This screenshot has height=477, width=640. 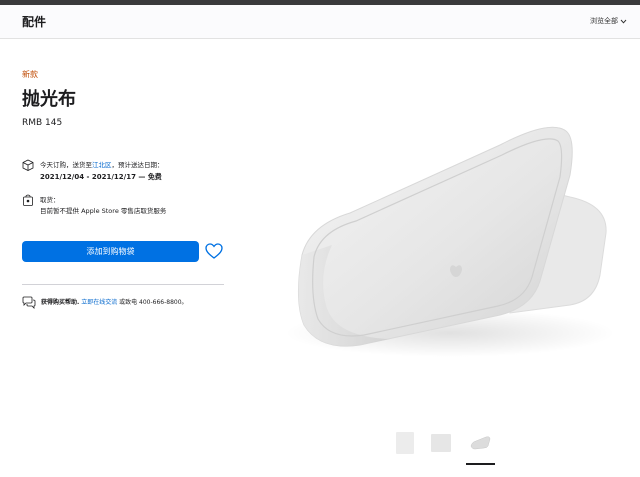 What do you see at coordinates (49, 99) in the screenshot?
I see `product-title: 抛光布` at bounding box center [49, 99].